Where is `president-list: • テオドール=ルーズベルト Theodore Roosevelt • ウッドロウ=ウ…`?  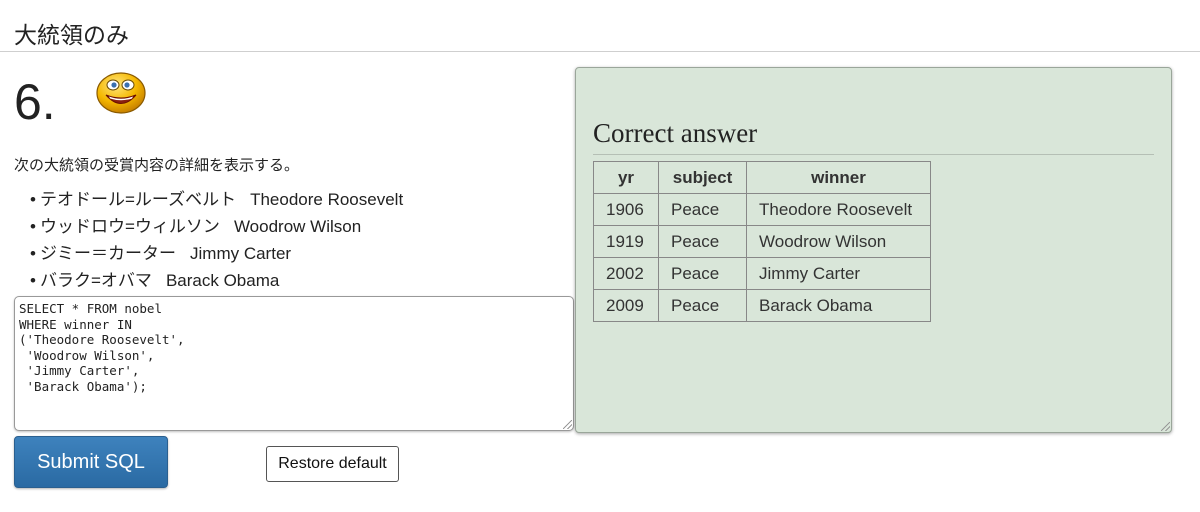 president-list: • テオドール=ルーズベルト Theodore Roosevelt • ウッドロウ=ウ… is located at coordinates (216, 240).